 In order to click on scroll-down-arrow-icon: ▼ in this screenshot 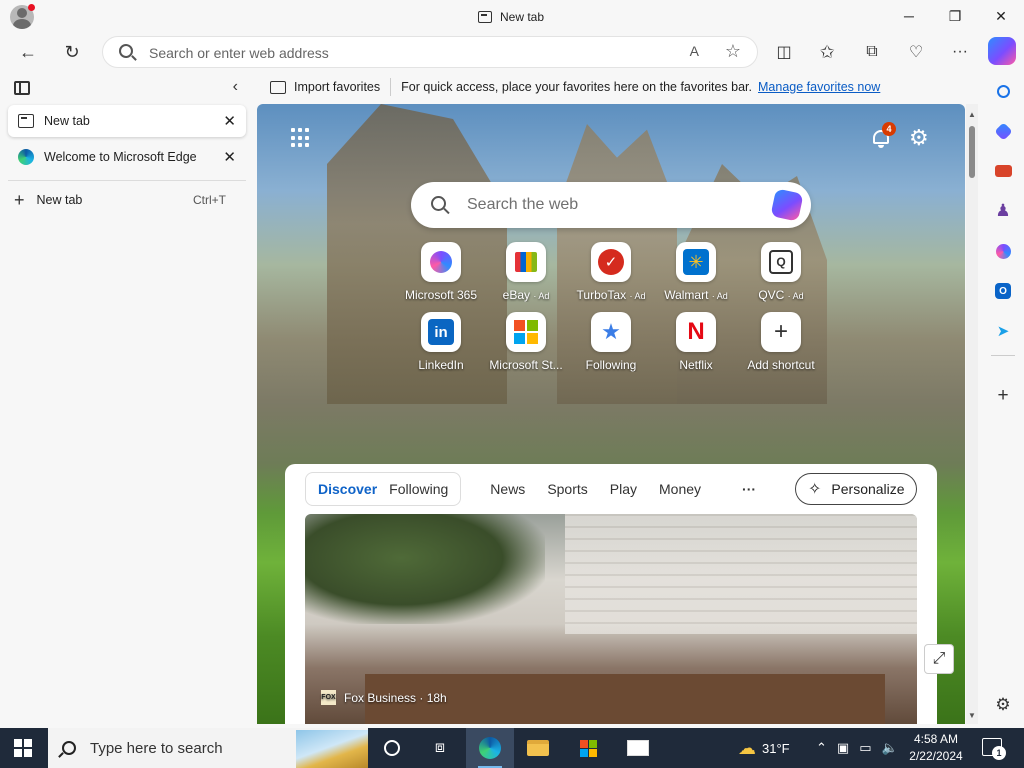, I will do `click(972, 715)`.